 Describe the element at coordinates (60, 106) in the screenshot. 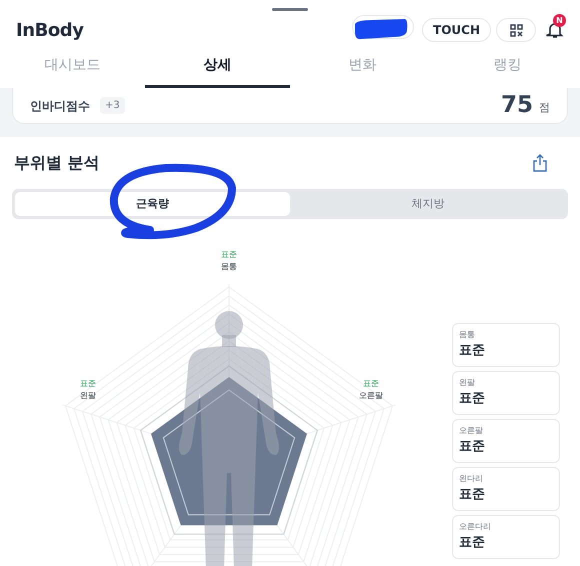

I see `score-label: 인바디점수` at that location.